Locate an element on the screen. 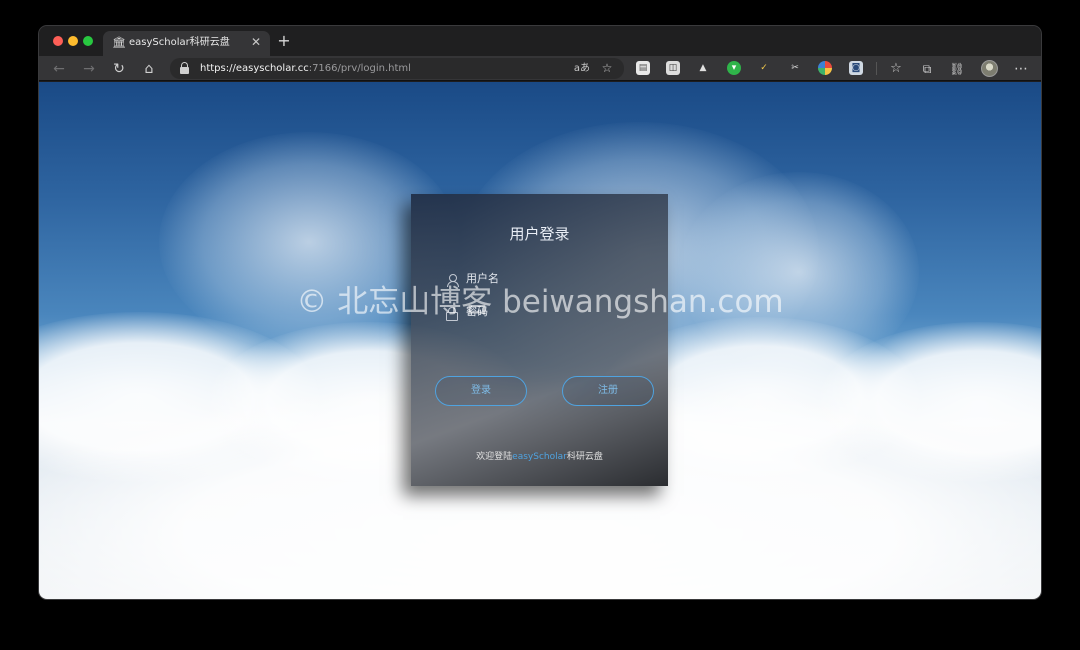 This screenshot has height=650, width=1080. register-button: 注册 is located at coordinates (608, 391).